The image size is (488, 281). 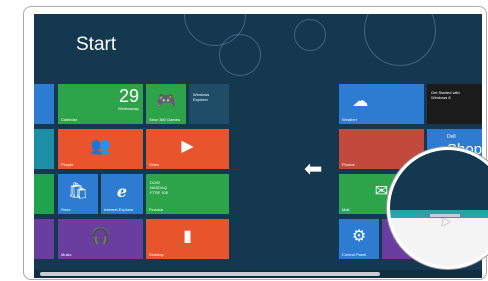 I want to click on tile-store: 🛍 Store, so click(x=78, y=194).